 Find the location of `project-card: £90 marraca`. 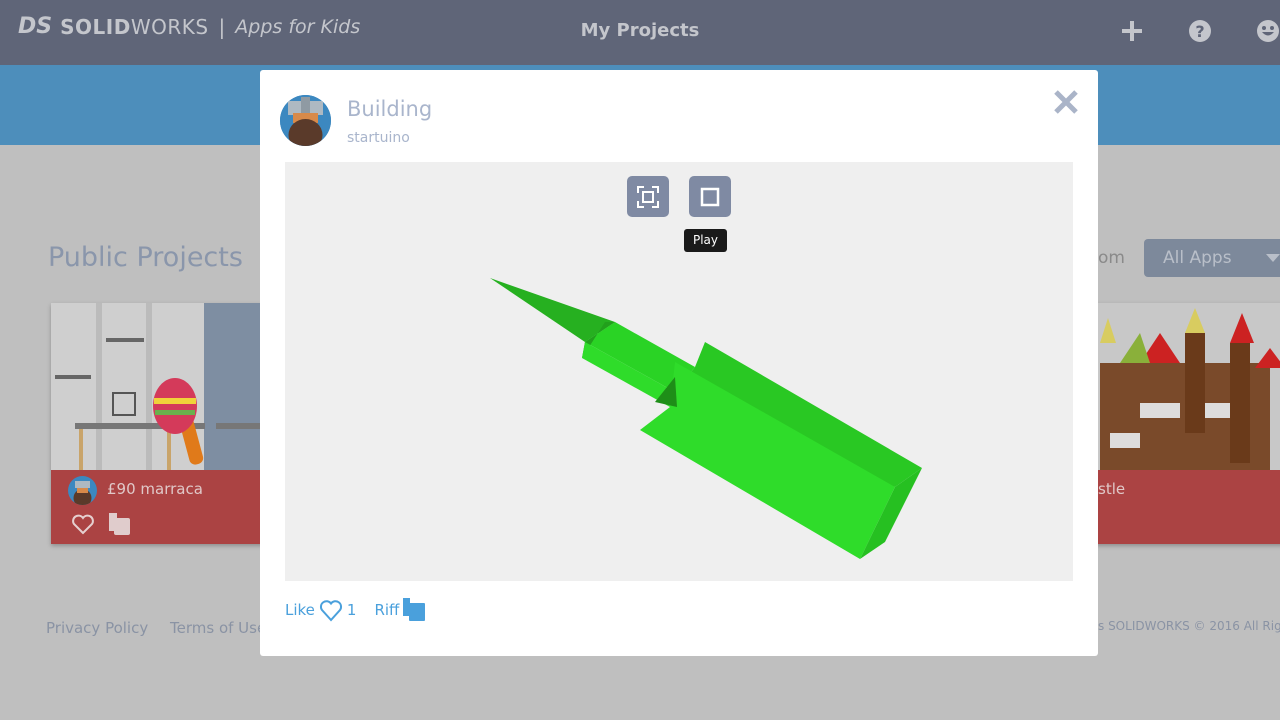

project-card: £90 marraca is located at coordinates (158, 423).